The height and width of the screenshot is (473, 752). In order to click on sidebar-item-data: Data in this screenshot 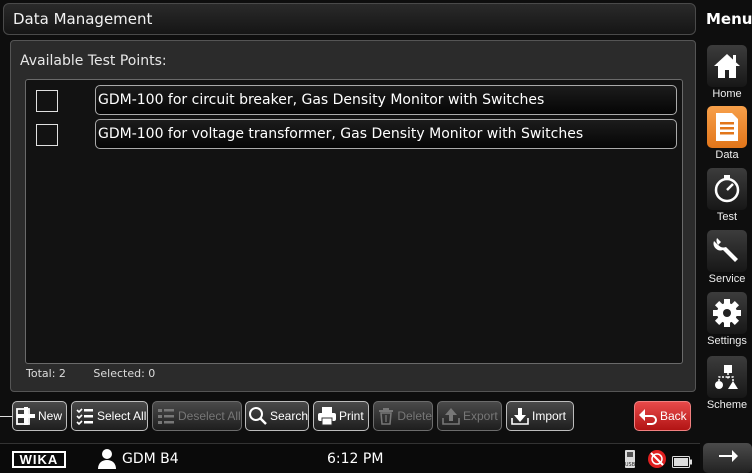, I will do `click(727, 136)`.